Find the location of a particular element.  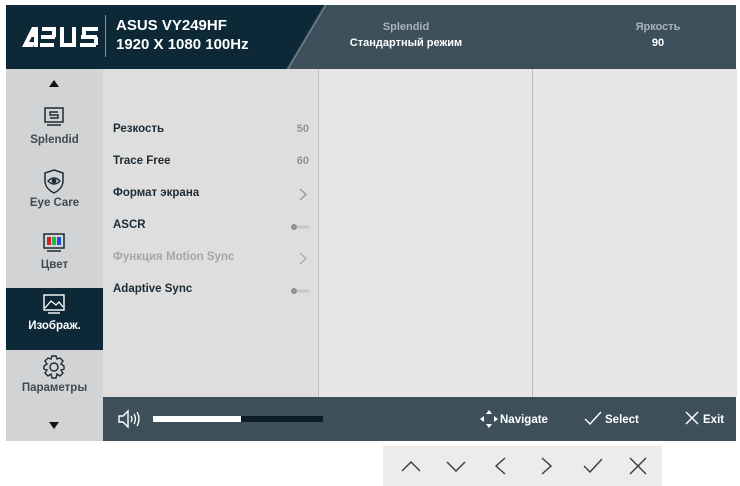

sidebar-item-image: Изображ. is located at coordinates (54, 319).